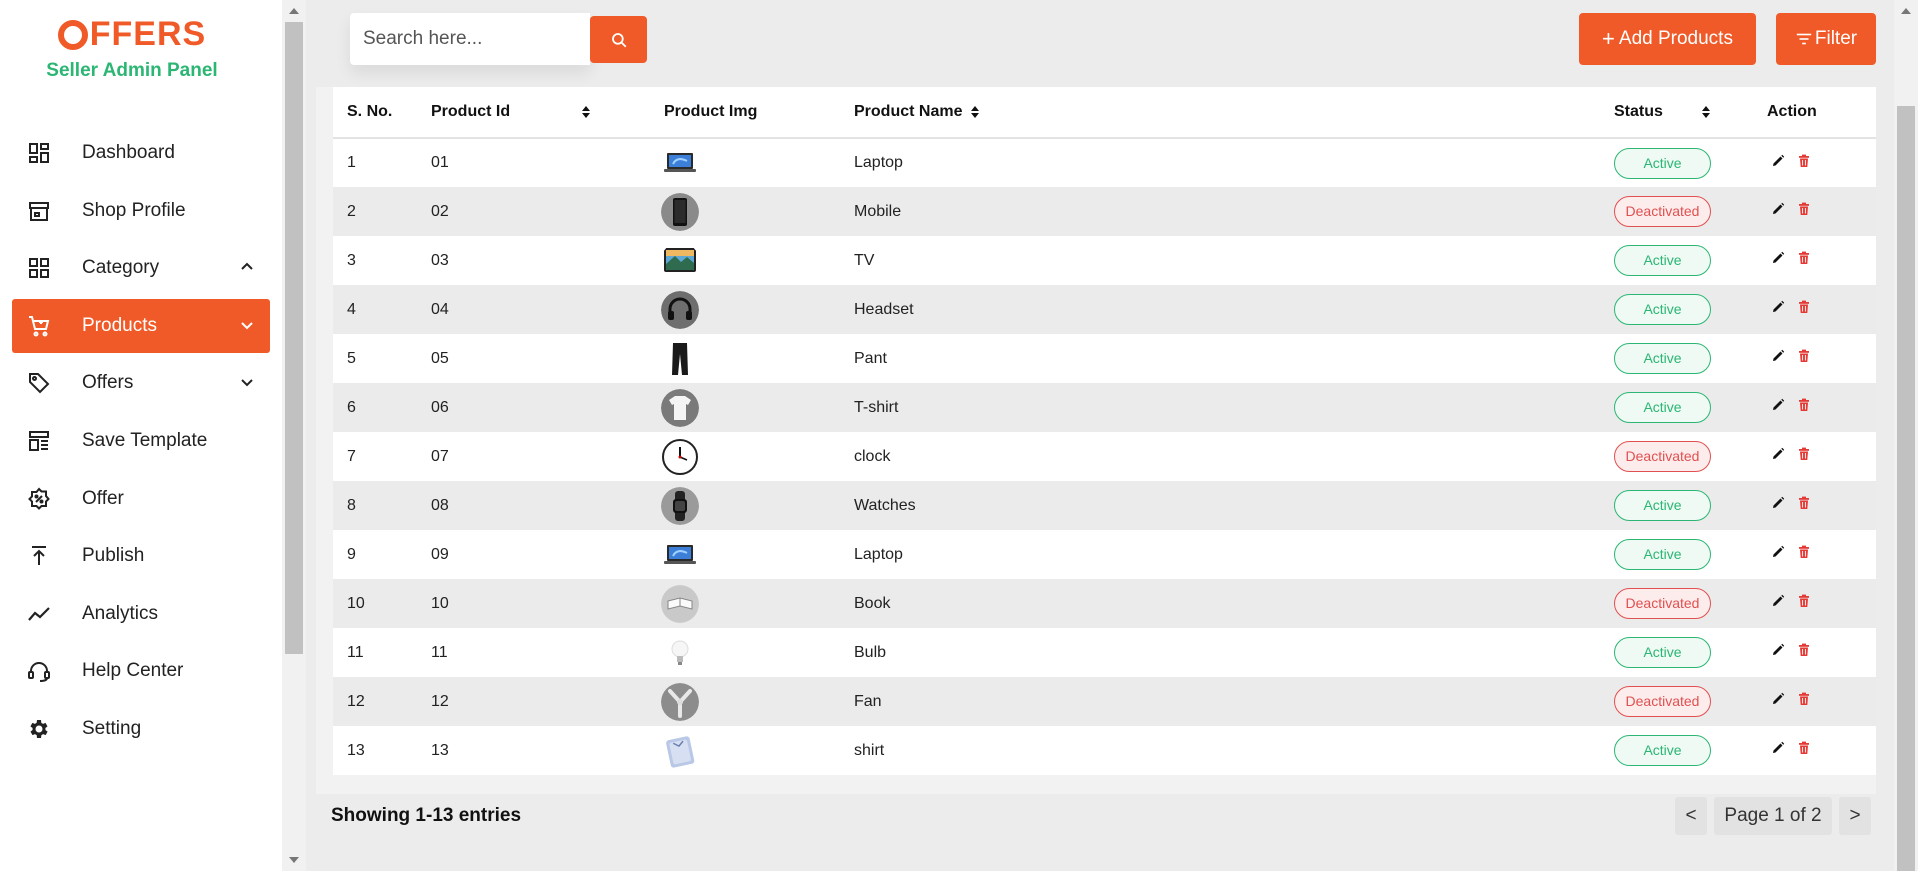 Image resolution: width=1918 pixels, height=871 pixels. Describe the element at coordinates (1104, 260) in the screenshot. I see `table-row: 3 03 TV Active` at that location.